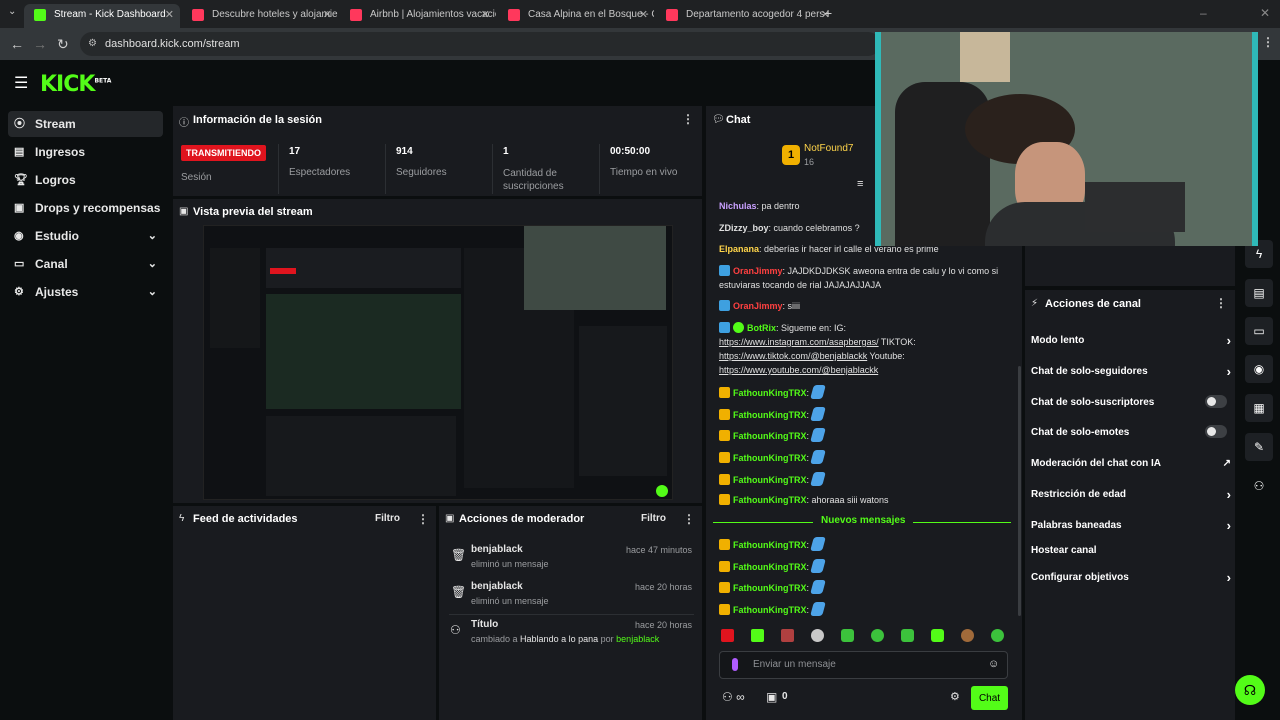  Describe the element at coordinates (860, 184) in the screenshot. I see `pinned-toggle-icon: ≡` at that location.